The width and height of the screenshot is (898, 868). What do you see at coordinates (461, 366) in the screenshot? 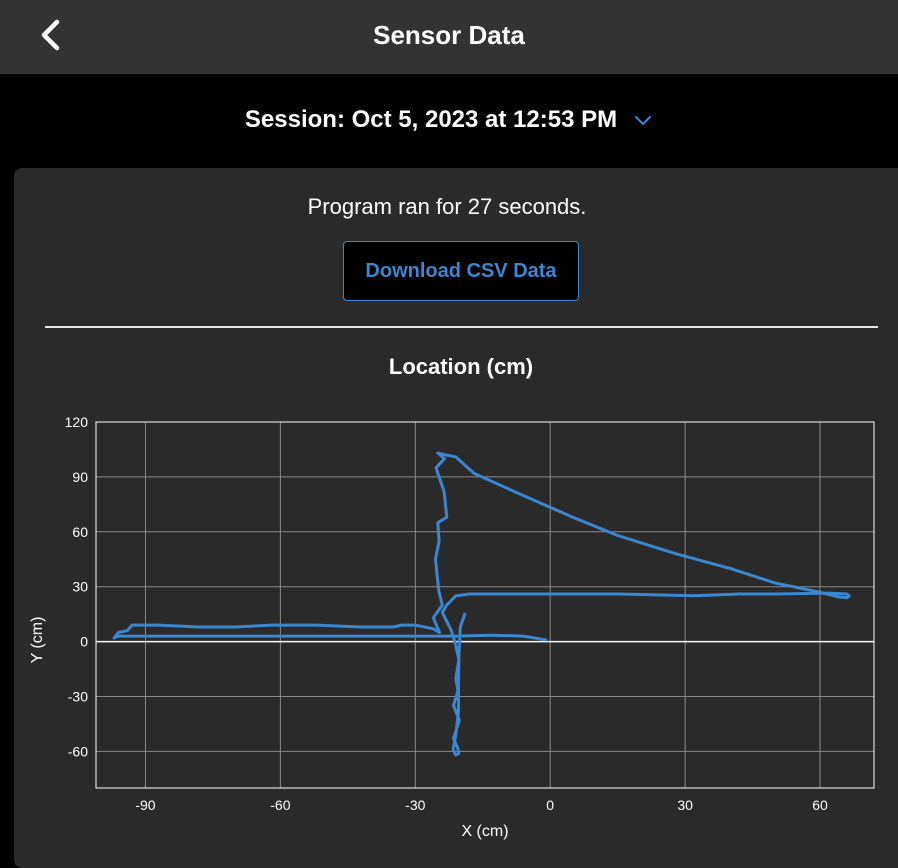
I see `chart-title: Location (cm)` at bounding box center [461, 366].